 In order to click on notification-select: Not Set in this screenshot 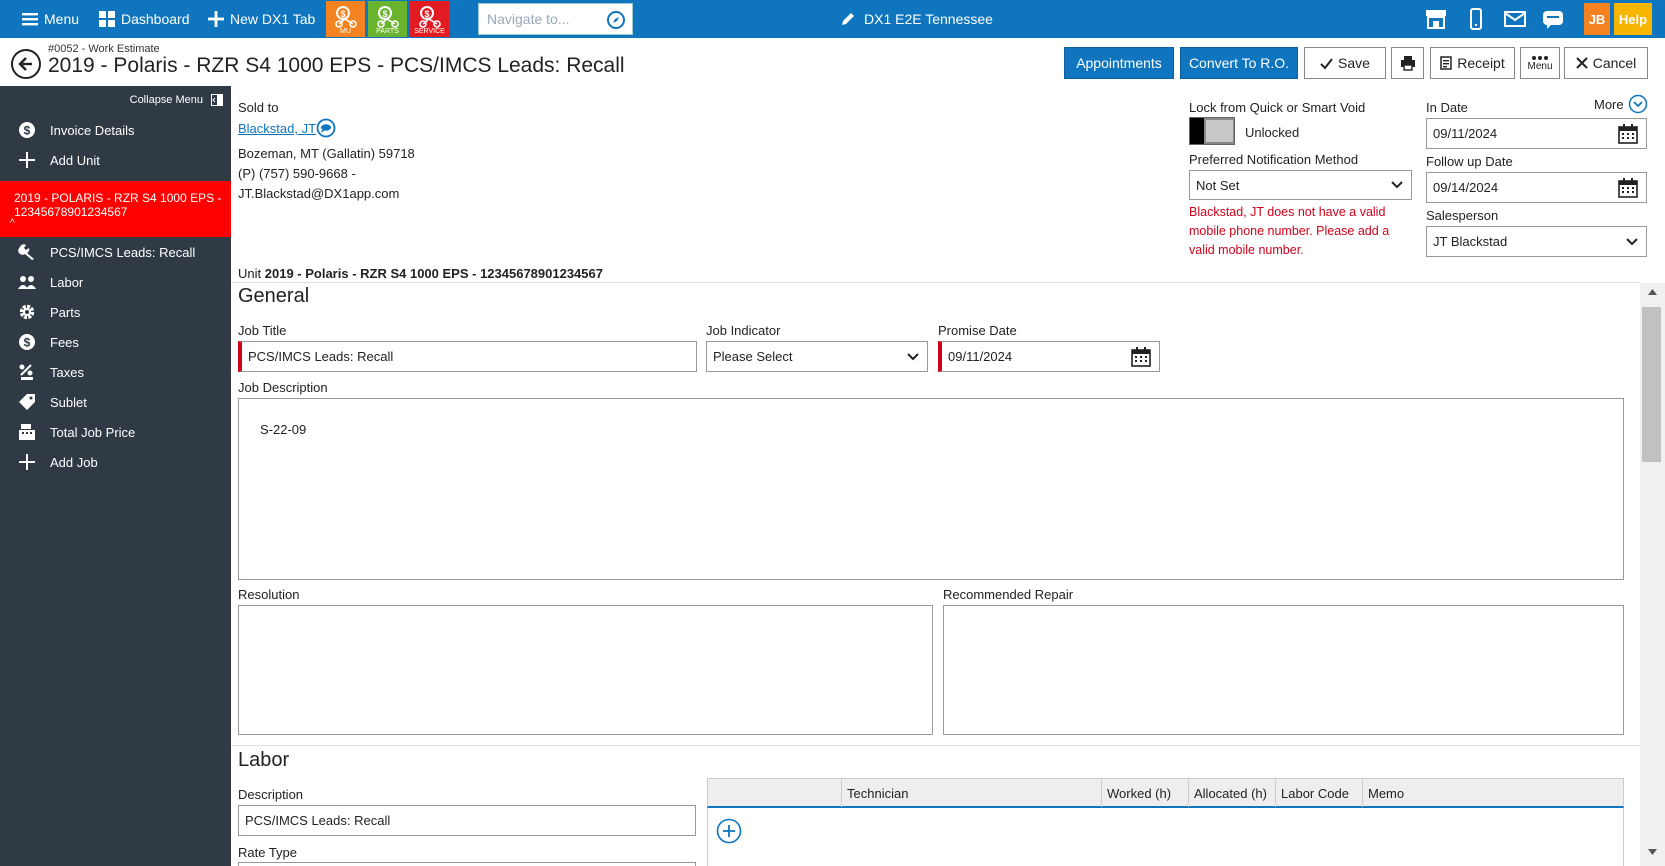, I will do `click(1300, 185)`.